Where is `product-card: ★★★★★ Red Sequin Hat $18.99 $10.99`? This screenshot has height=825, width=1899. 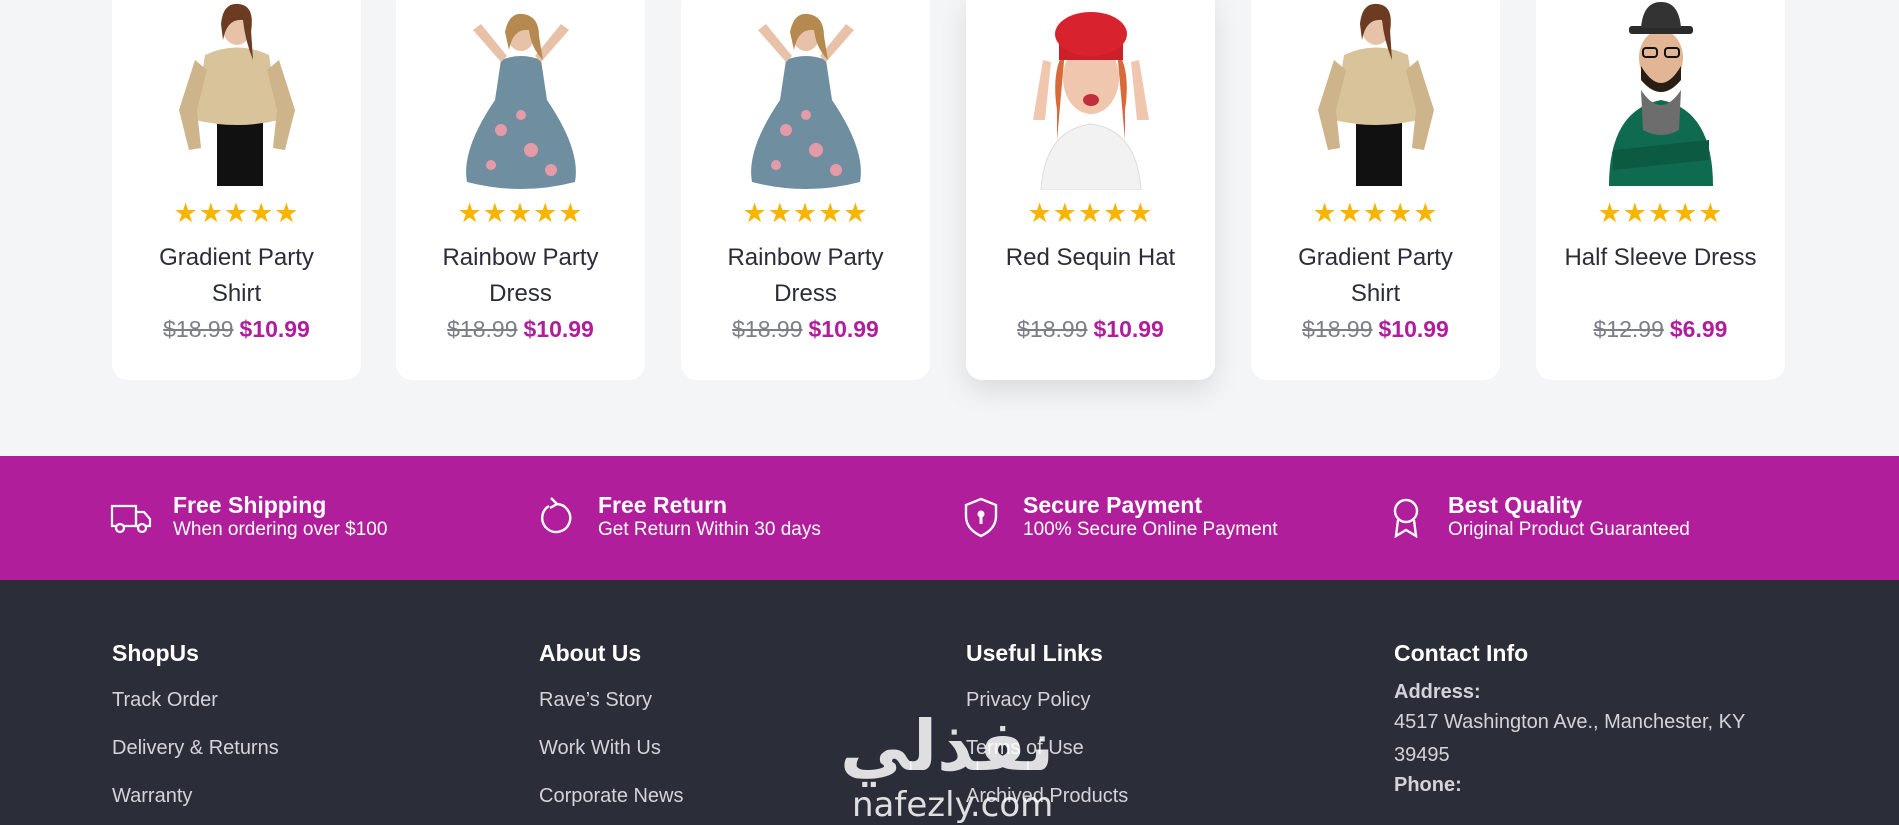 product-card: ★★★★★ Red Sequin Hat $18.99 $10.99 is located at coordinates (1090, 190).